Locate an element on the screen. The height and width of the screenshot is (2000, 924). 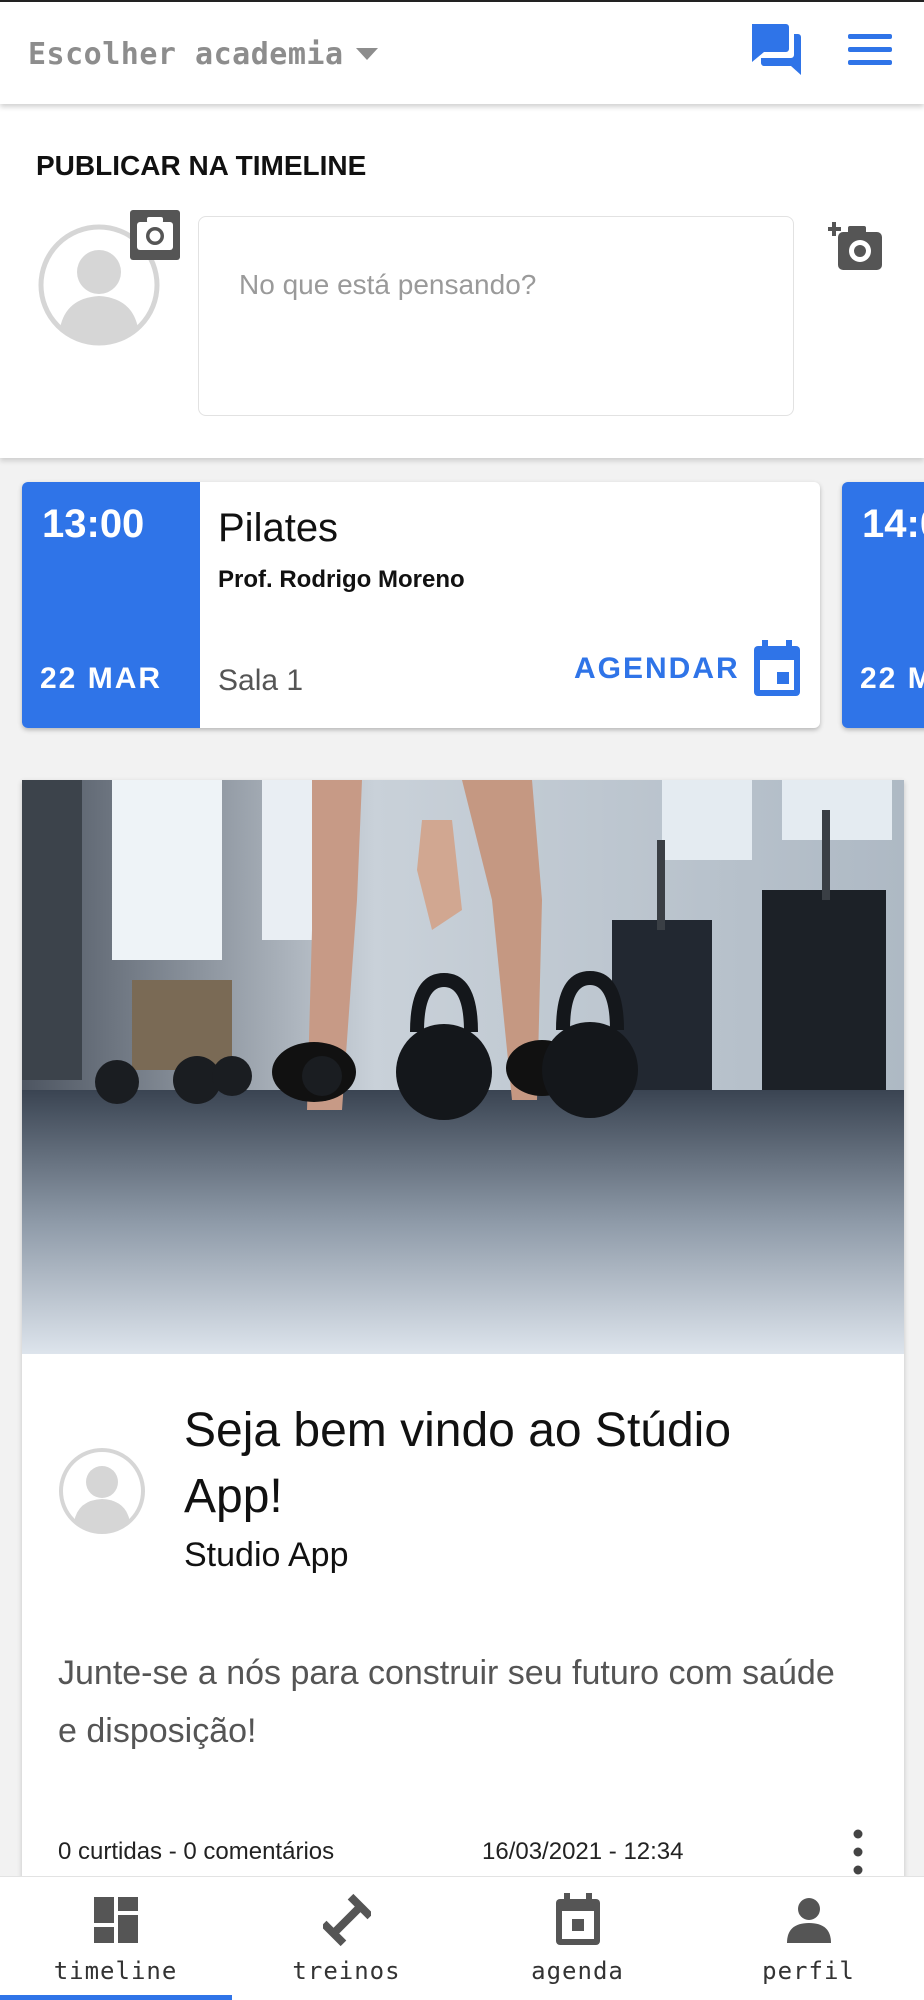
class-time-panel: 13:00 22 MAR is located at coordinates (111, 605).